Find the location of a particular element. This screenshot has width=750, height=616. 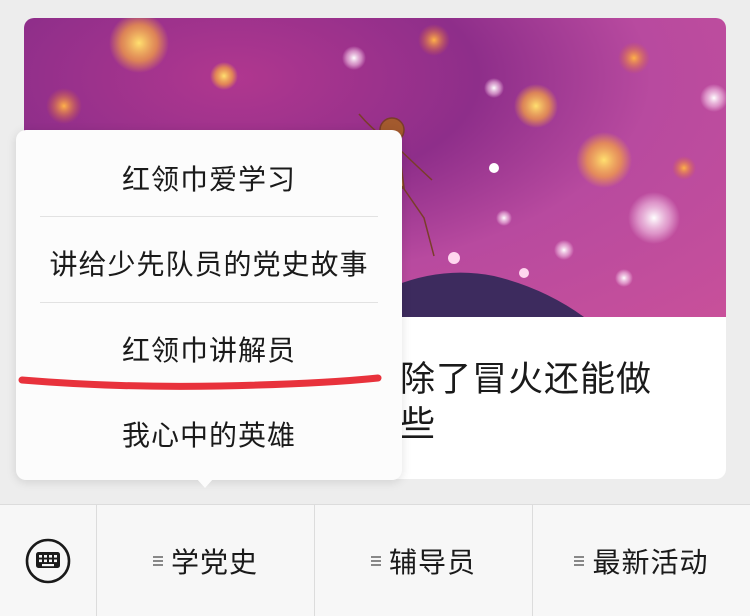

tab-label: 学党史 is located at coordinates (214, 562).